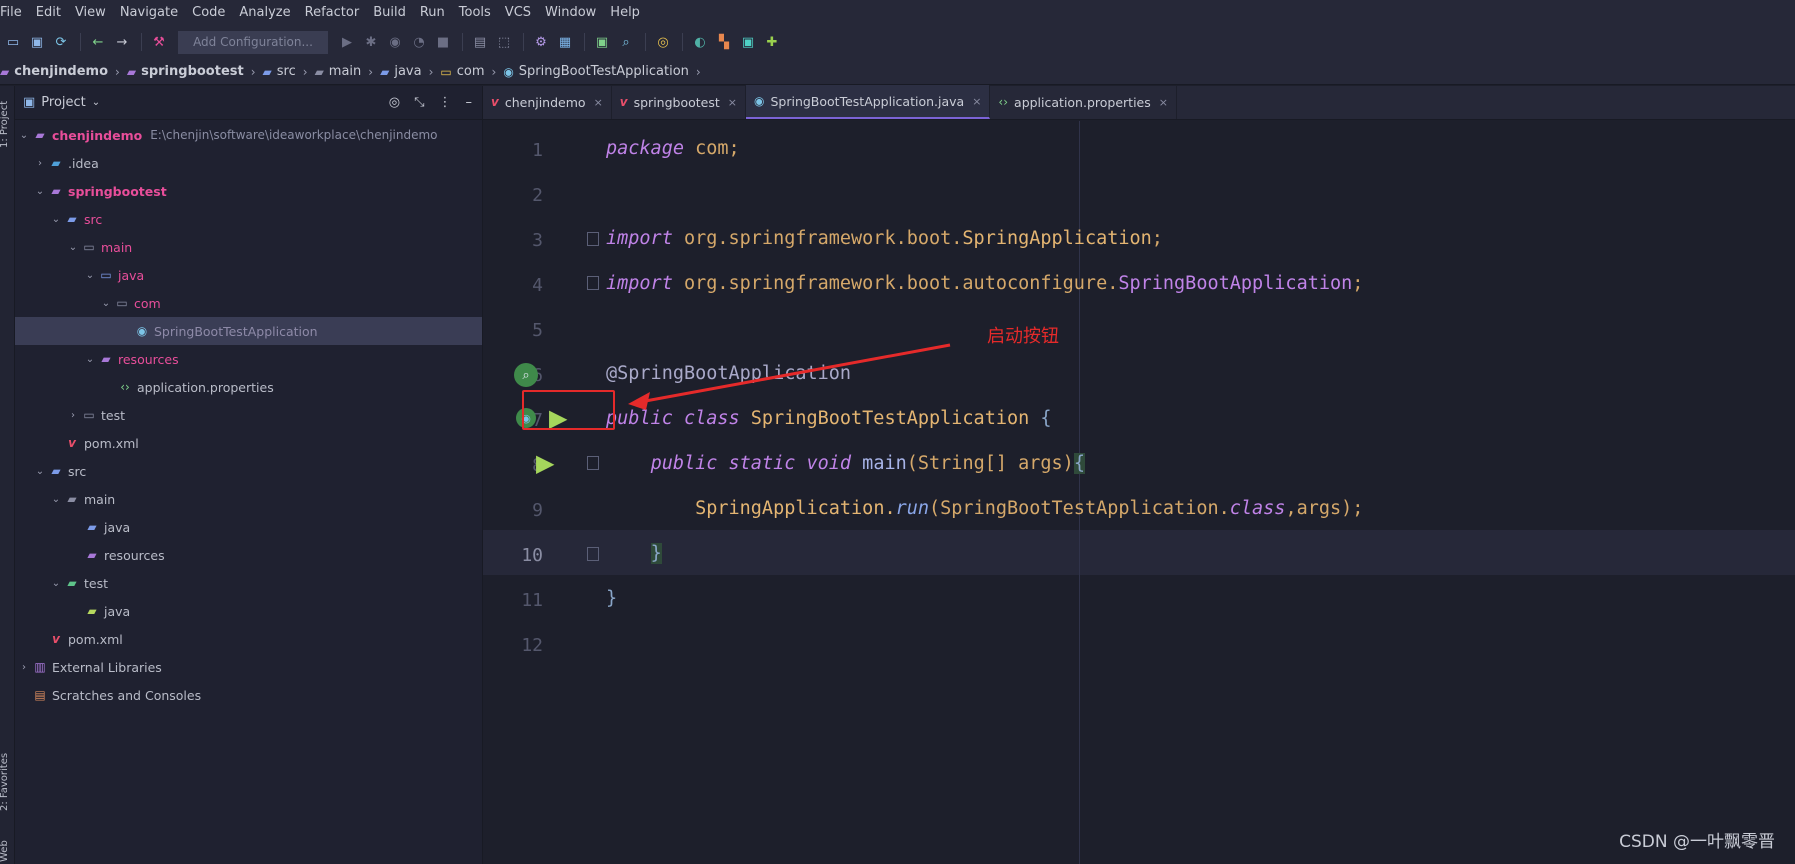  Describe the element at coordinates (13, 42) in the screenshot. I see `open-folder-icon: ▭` at that location.